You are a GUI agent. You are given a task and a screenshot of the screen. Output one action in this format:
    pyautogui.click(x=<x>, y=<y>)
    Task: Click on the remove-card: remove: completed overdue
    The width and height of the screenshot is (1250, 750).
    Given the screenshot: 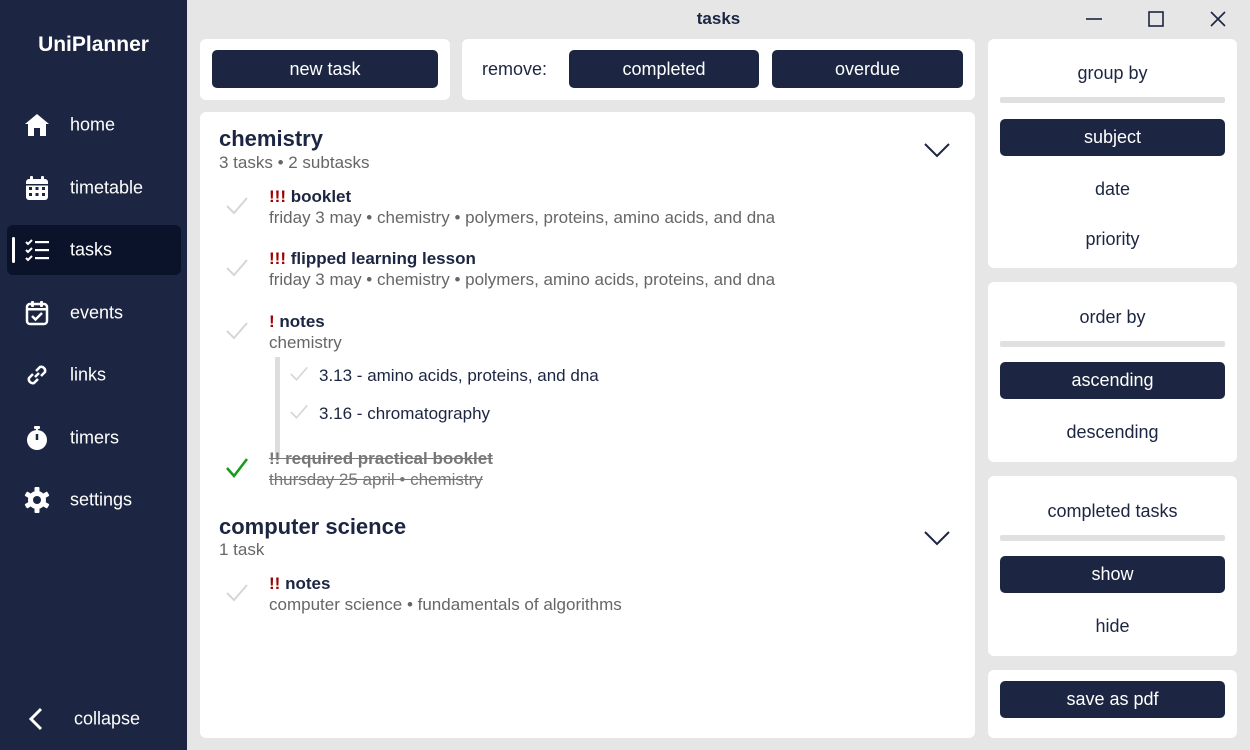 What is the action you would take?
    pyautogui.click(x=718, y=69)
    